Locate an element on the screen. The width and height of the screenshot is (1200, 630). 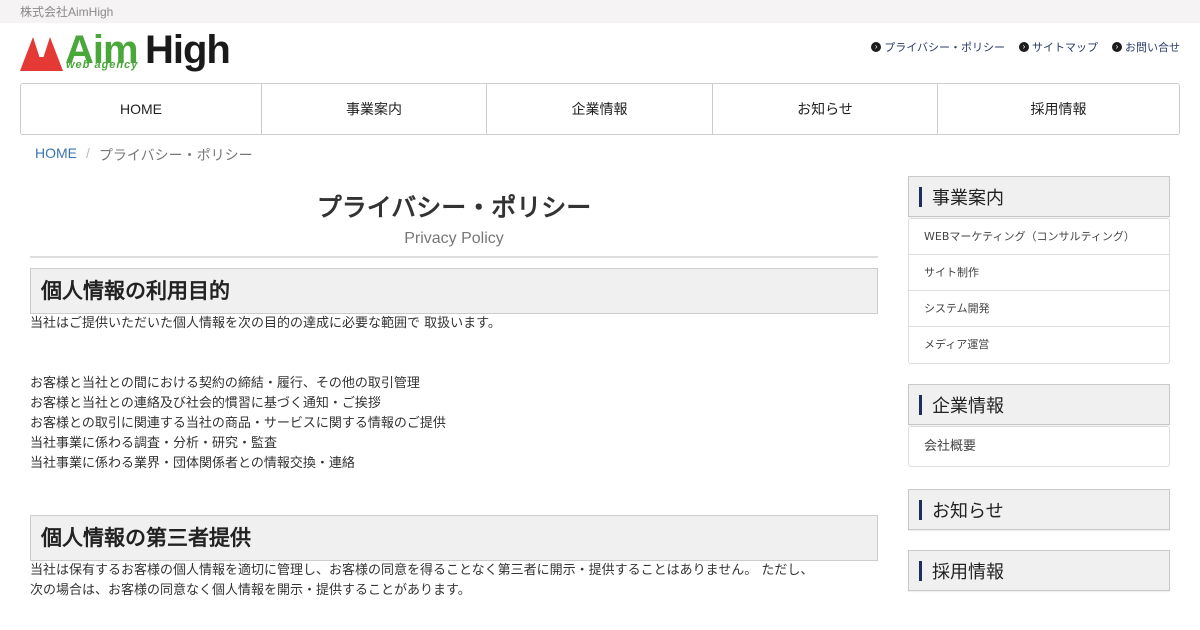
section-intro-purpose: 当社はご提供いただいた個人情報を次の目的の達成に必要な範囲で 取扱います。 is located at coordinates (265, 323).